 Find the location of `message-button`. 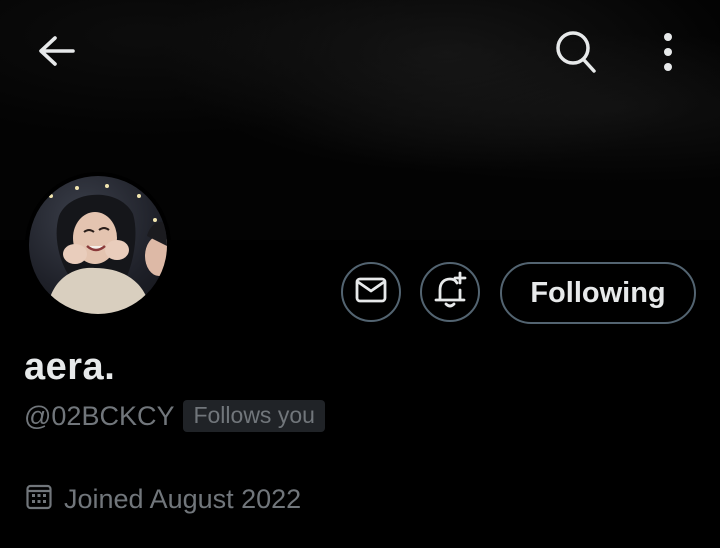

message-button is located at coordinates (371, 292).